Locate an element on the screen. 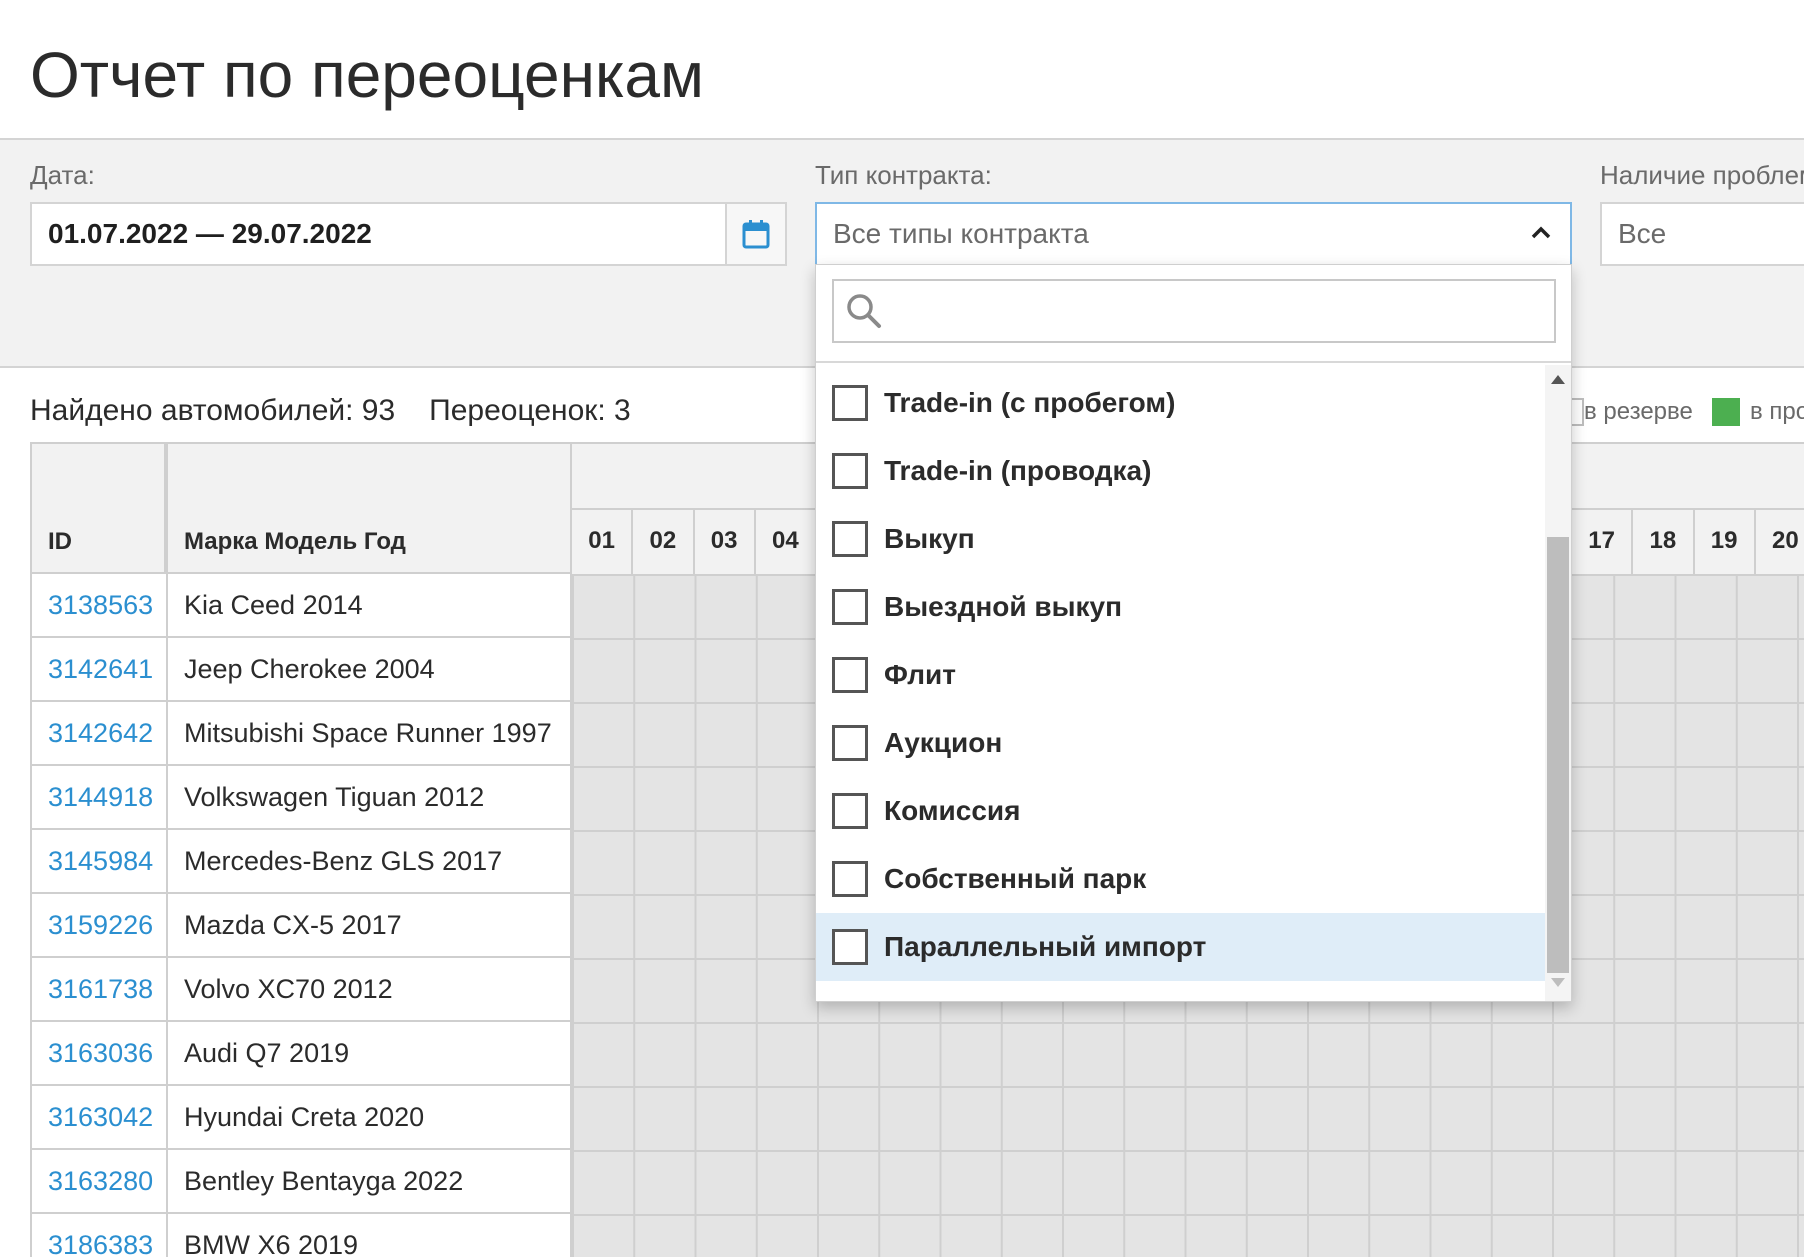 Image resolution: width=1804 pixels, height=1257 pixels. contract-type-placeholder: Все типы контракта is located at coordinates (961, 233).